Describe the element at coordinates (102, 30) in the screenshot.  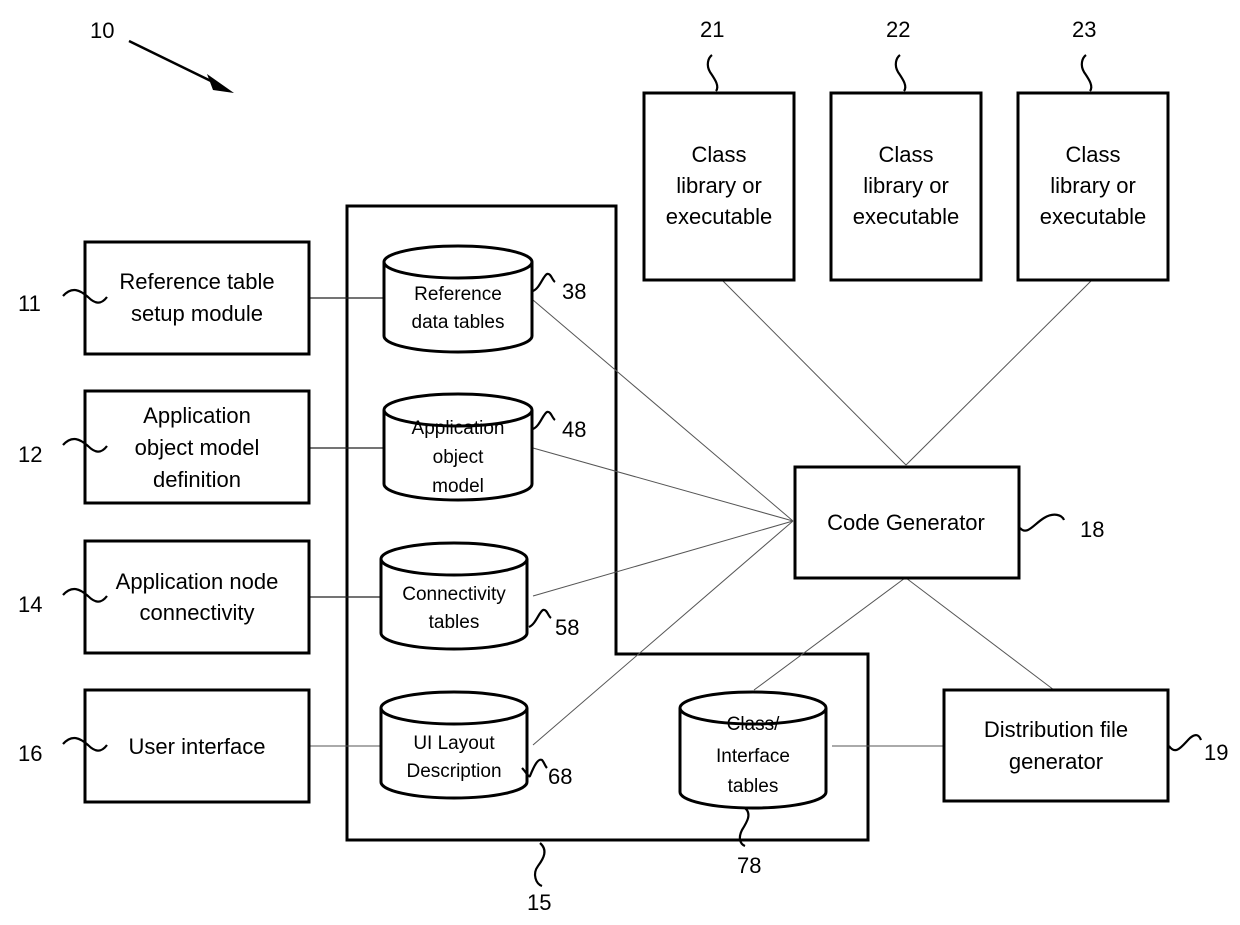
I see `figure-ref-number: 10` at that location.